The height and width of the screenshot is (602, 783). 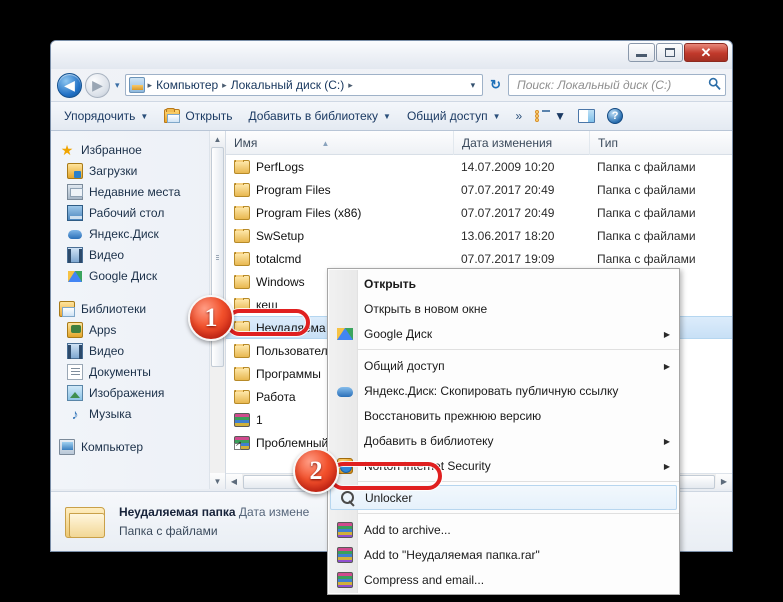 I want to click on cell-date: 13.06.2017 18:20, so click(x=508, y=235).